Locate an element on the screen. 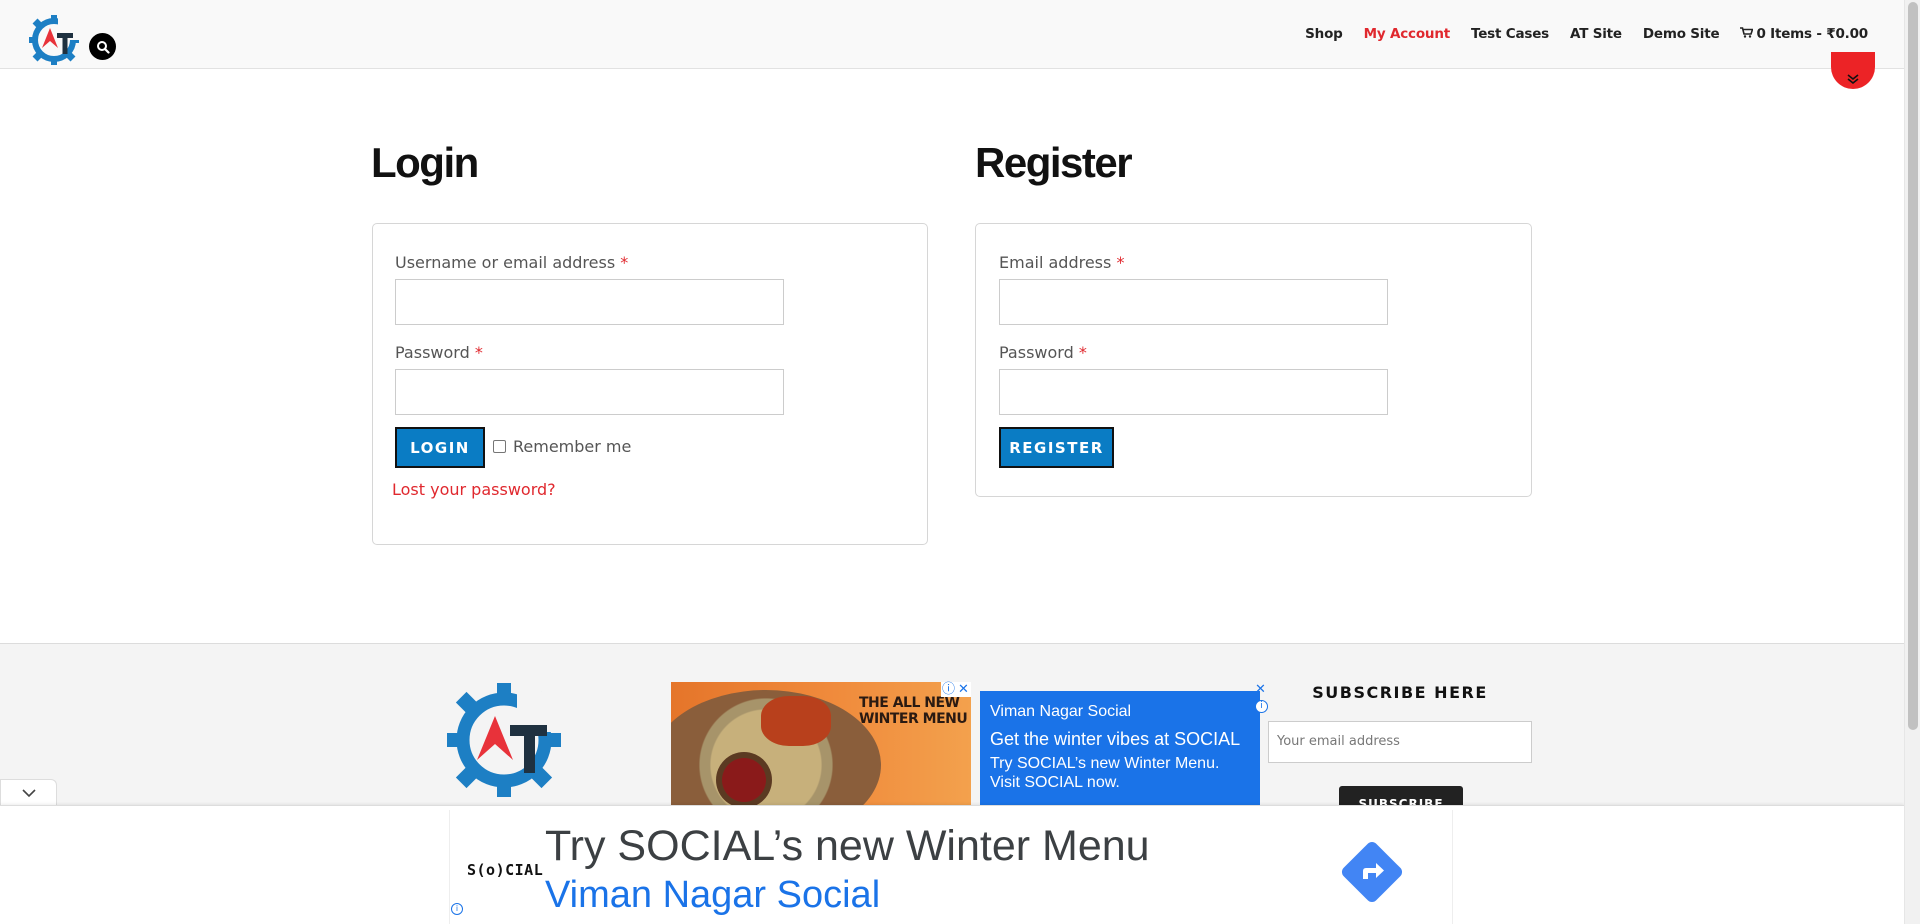 This screenshot has height=924, width=1920. food-bowl-image is located at coordinates (744, 779).